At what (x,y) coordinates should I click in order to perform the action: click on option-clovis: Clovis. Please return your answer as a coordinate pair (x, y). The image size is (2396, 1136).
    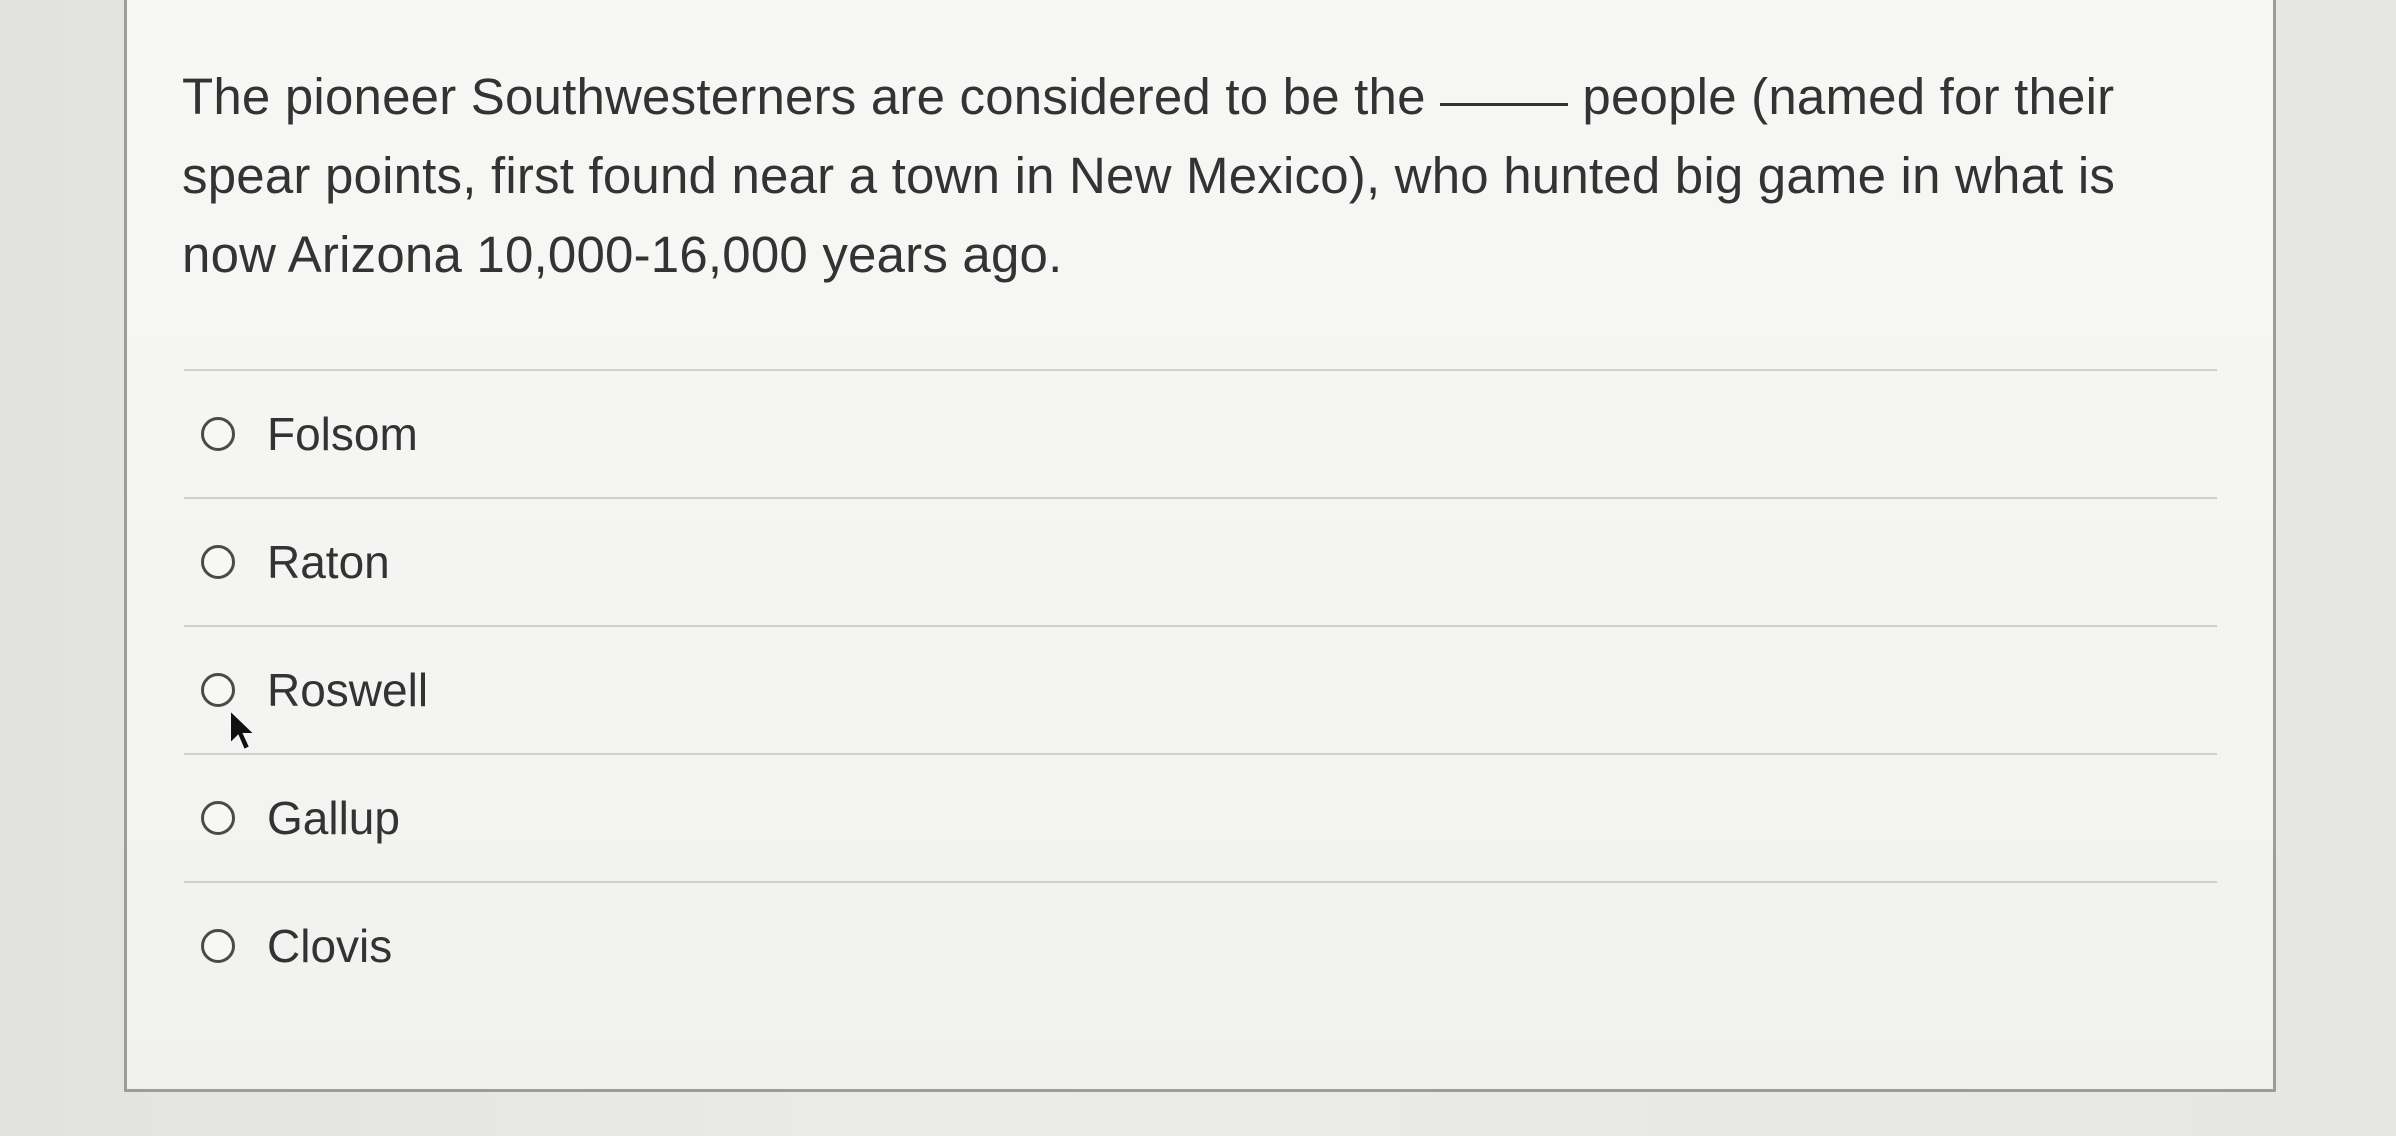
    Looking at the image, I should click on (1200, 945).